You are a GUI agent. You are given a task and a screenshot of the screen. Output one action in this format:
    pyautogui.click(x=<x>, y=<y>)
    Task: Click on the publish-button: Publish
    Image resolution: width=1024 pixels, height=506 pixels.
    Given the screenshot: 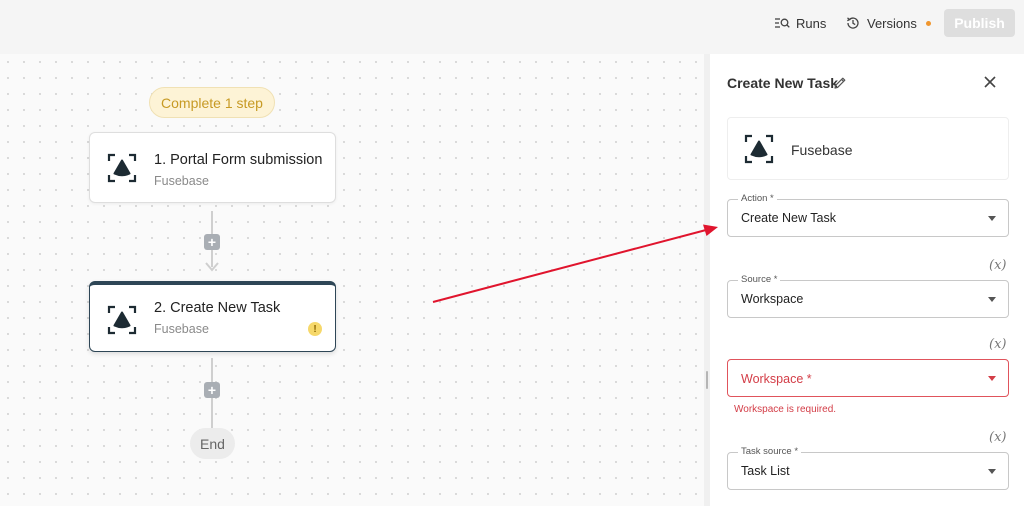 What is the action you would take?
    pyautogui.click(x=979, y=23)
    